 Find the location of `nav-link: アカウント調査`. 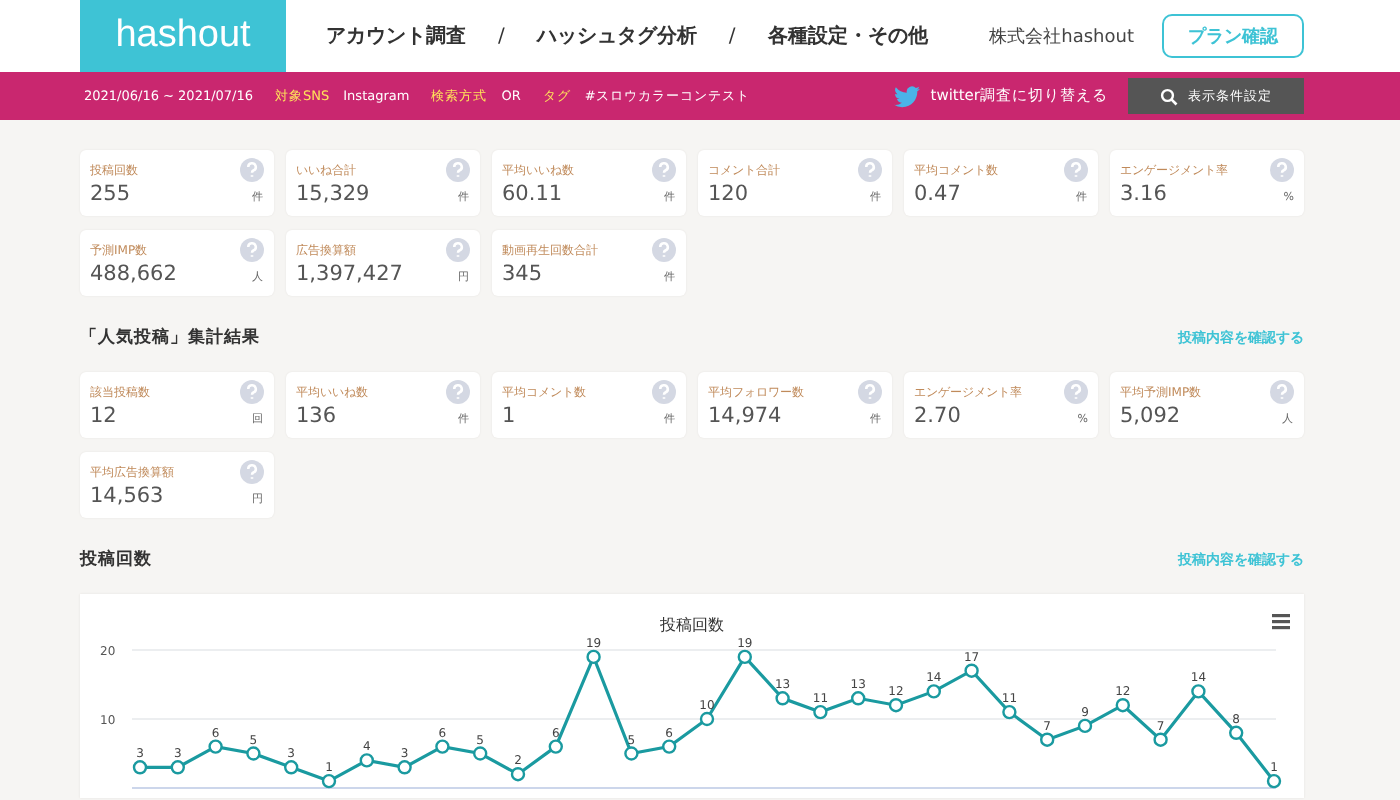

nav-link: アカウント調査 is located at coordinates (396, 36).